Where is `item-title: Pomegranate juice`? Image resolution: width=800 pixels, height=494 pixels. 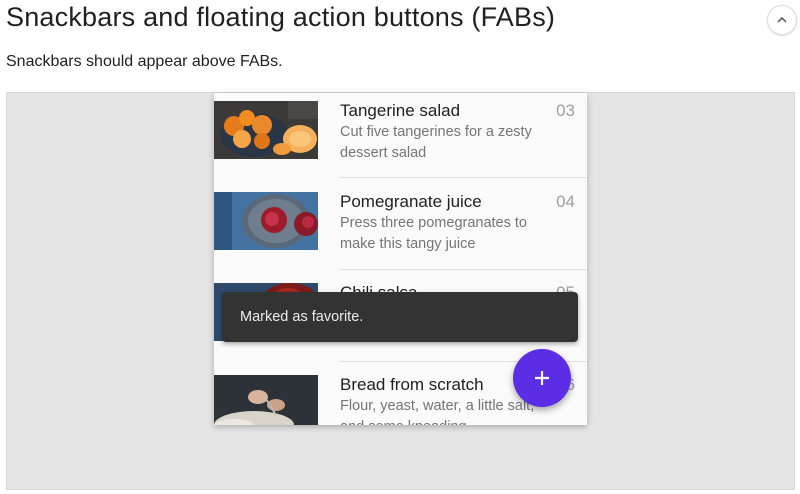 item-title: Pomegranate juice is located at coordinates (411, 201).